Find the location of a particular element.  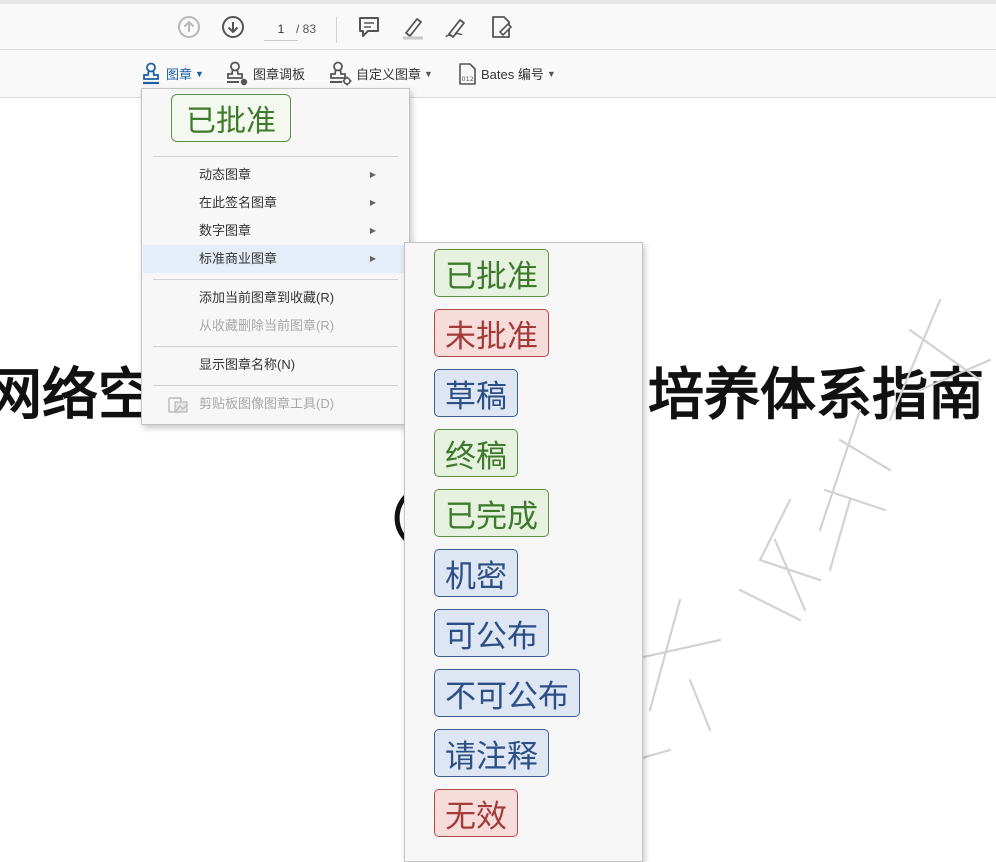

navigation-toolbar: / 83 is located at coordinates (498, 25).